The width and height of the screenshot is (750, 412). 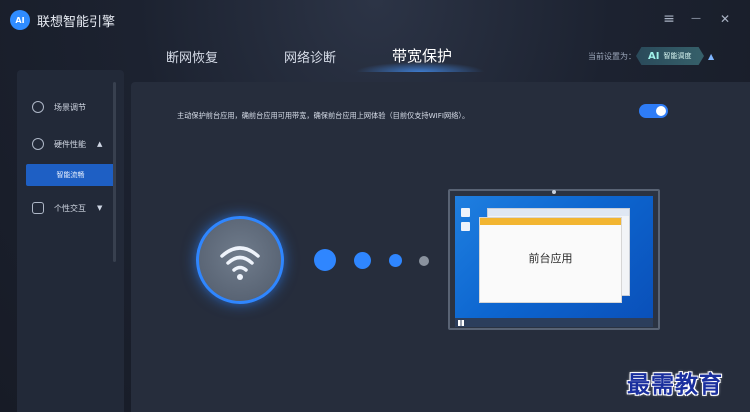 I want to click on sidebar-item-label: 硬件性能, so click(x=70, y=144).